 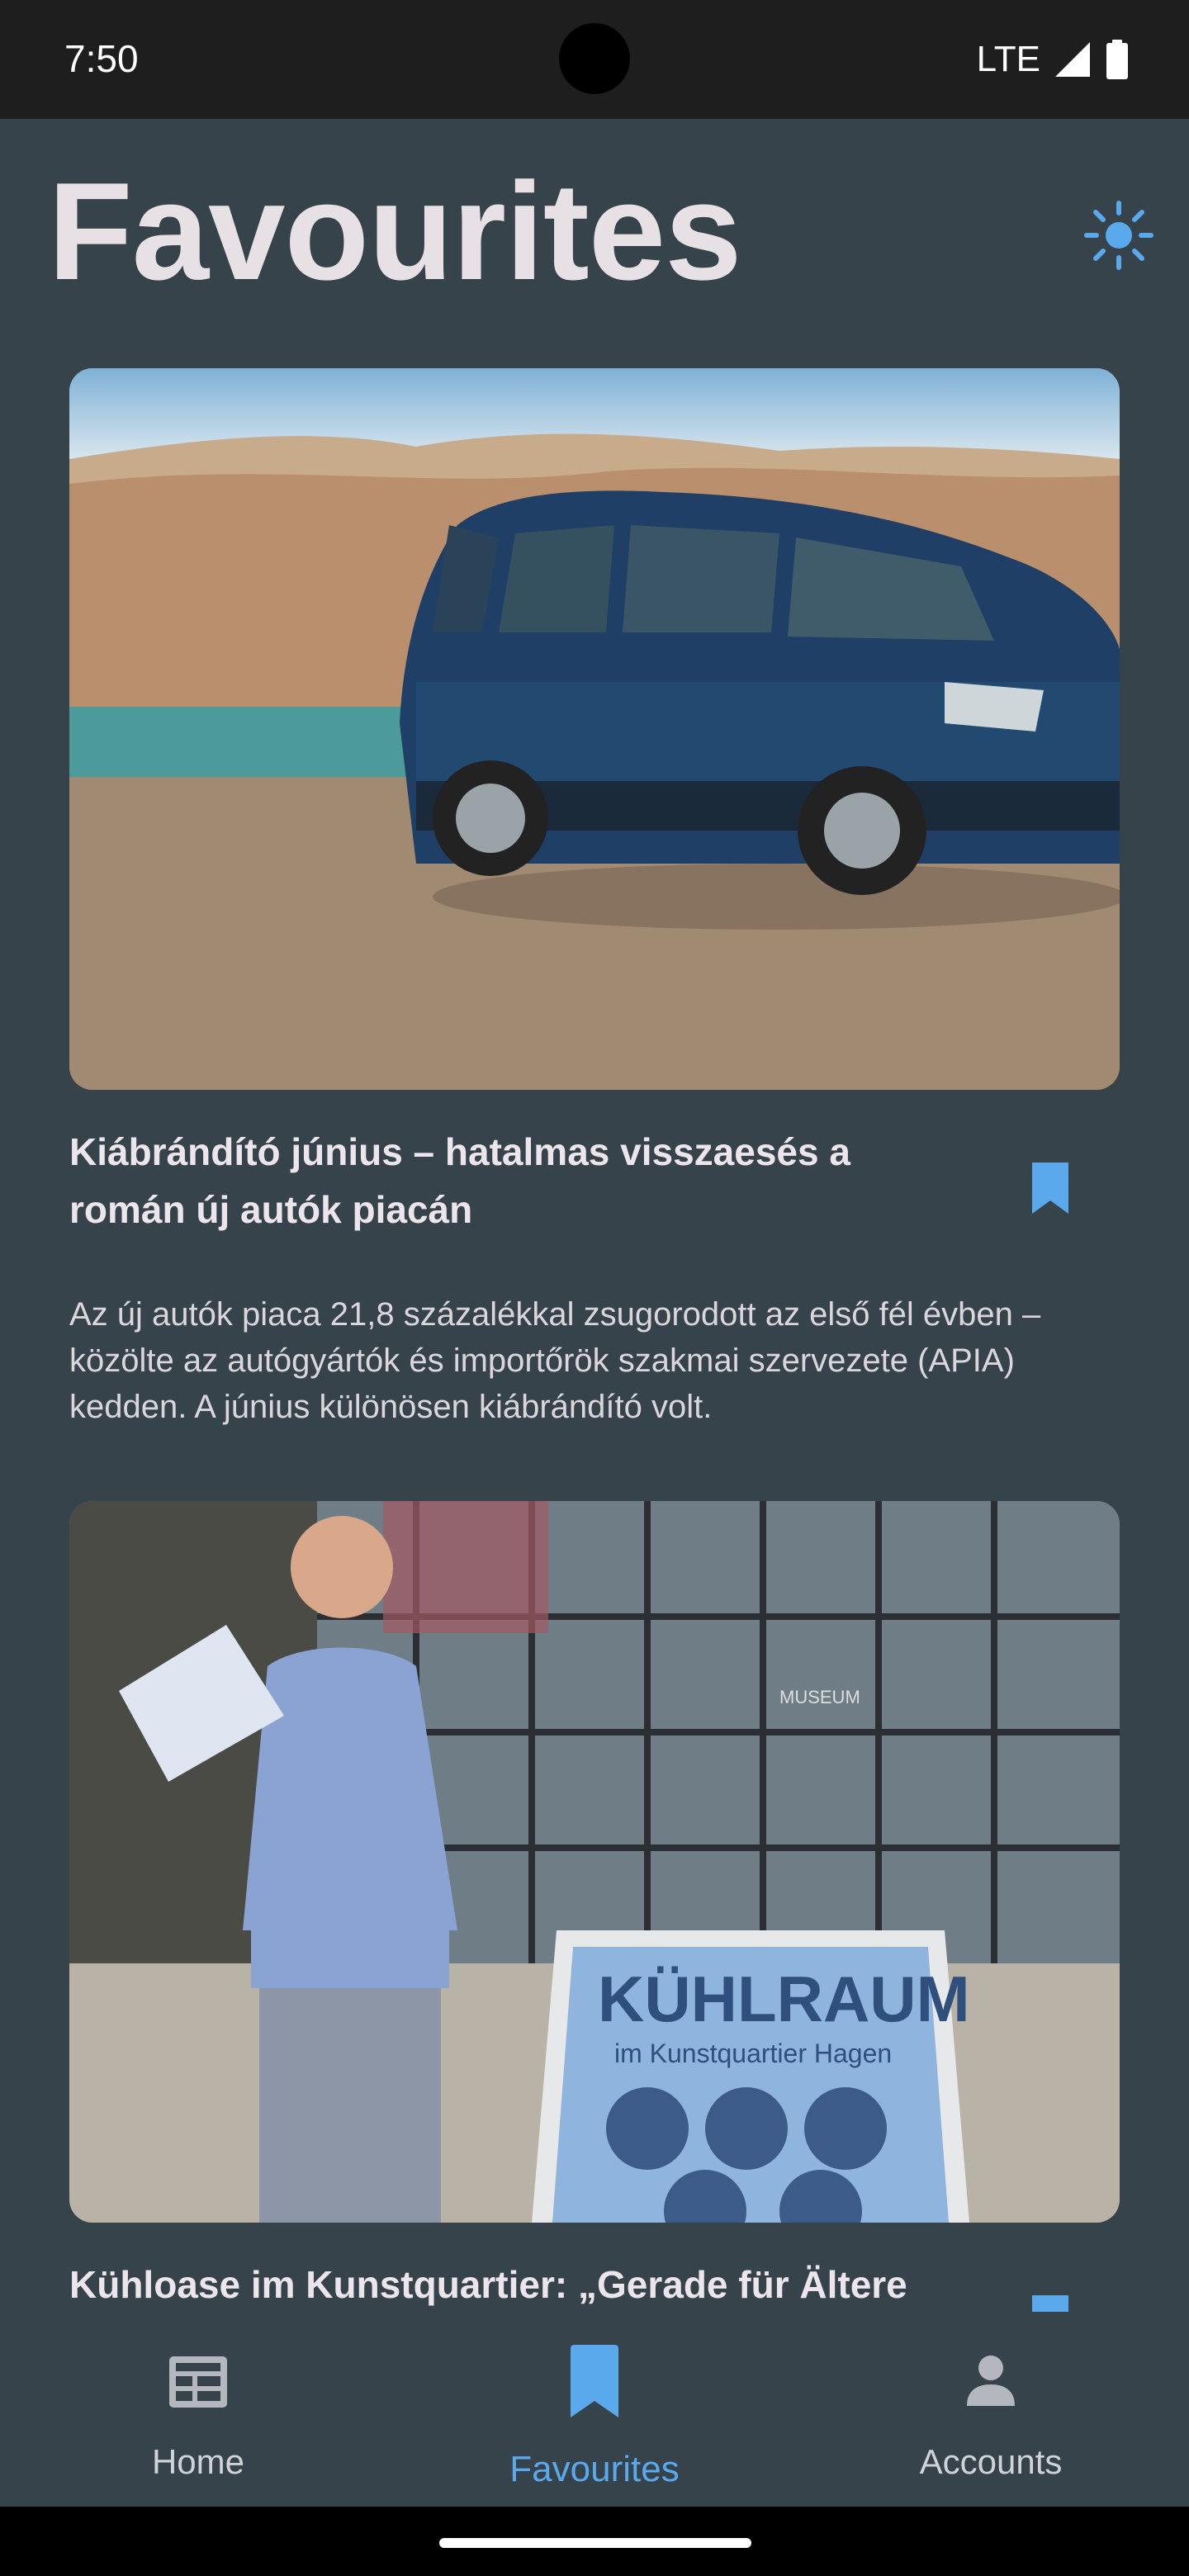 I want to click on status-bar: 7:50 LTE, so click(x=594, y=59).